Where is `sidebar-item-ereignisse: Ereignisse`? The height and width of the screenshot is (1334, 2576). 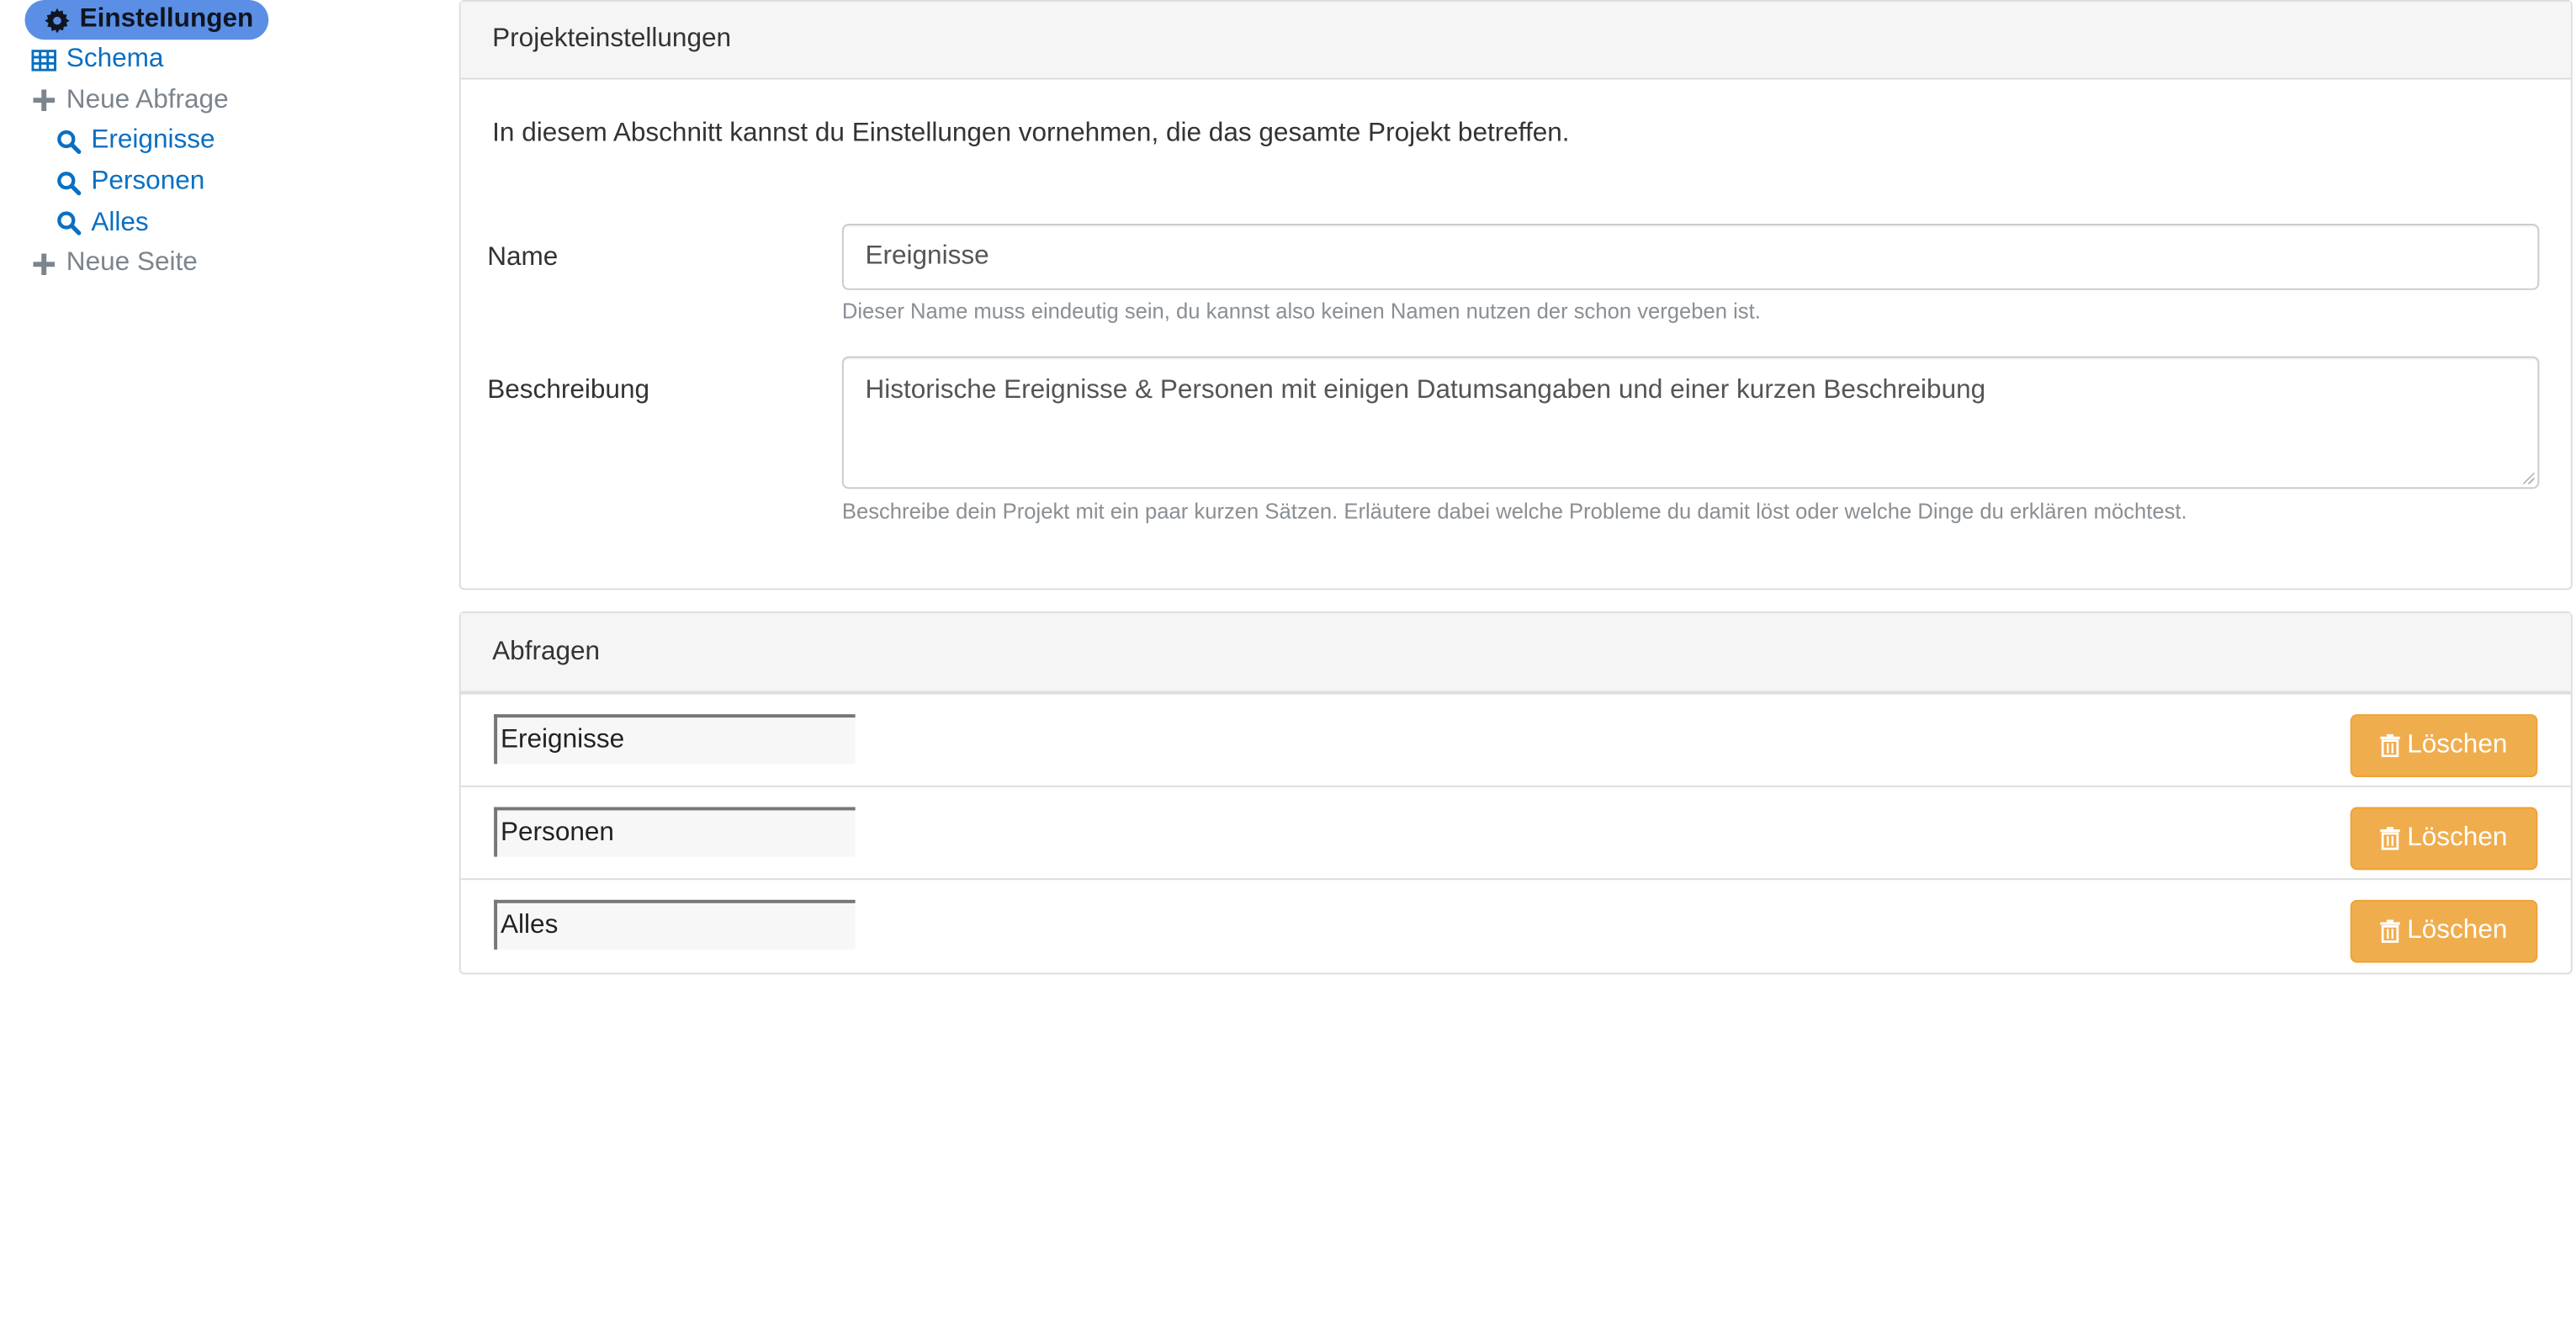 sidebar-item-ereignisse: Ereignisse is located at coordinates (107, 141).